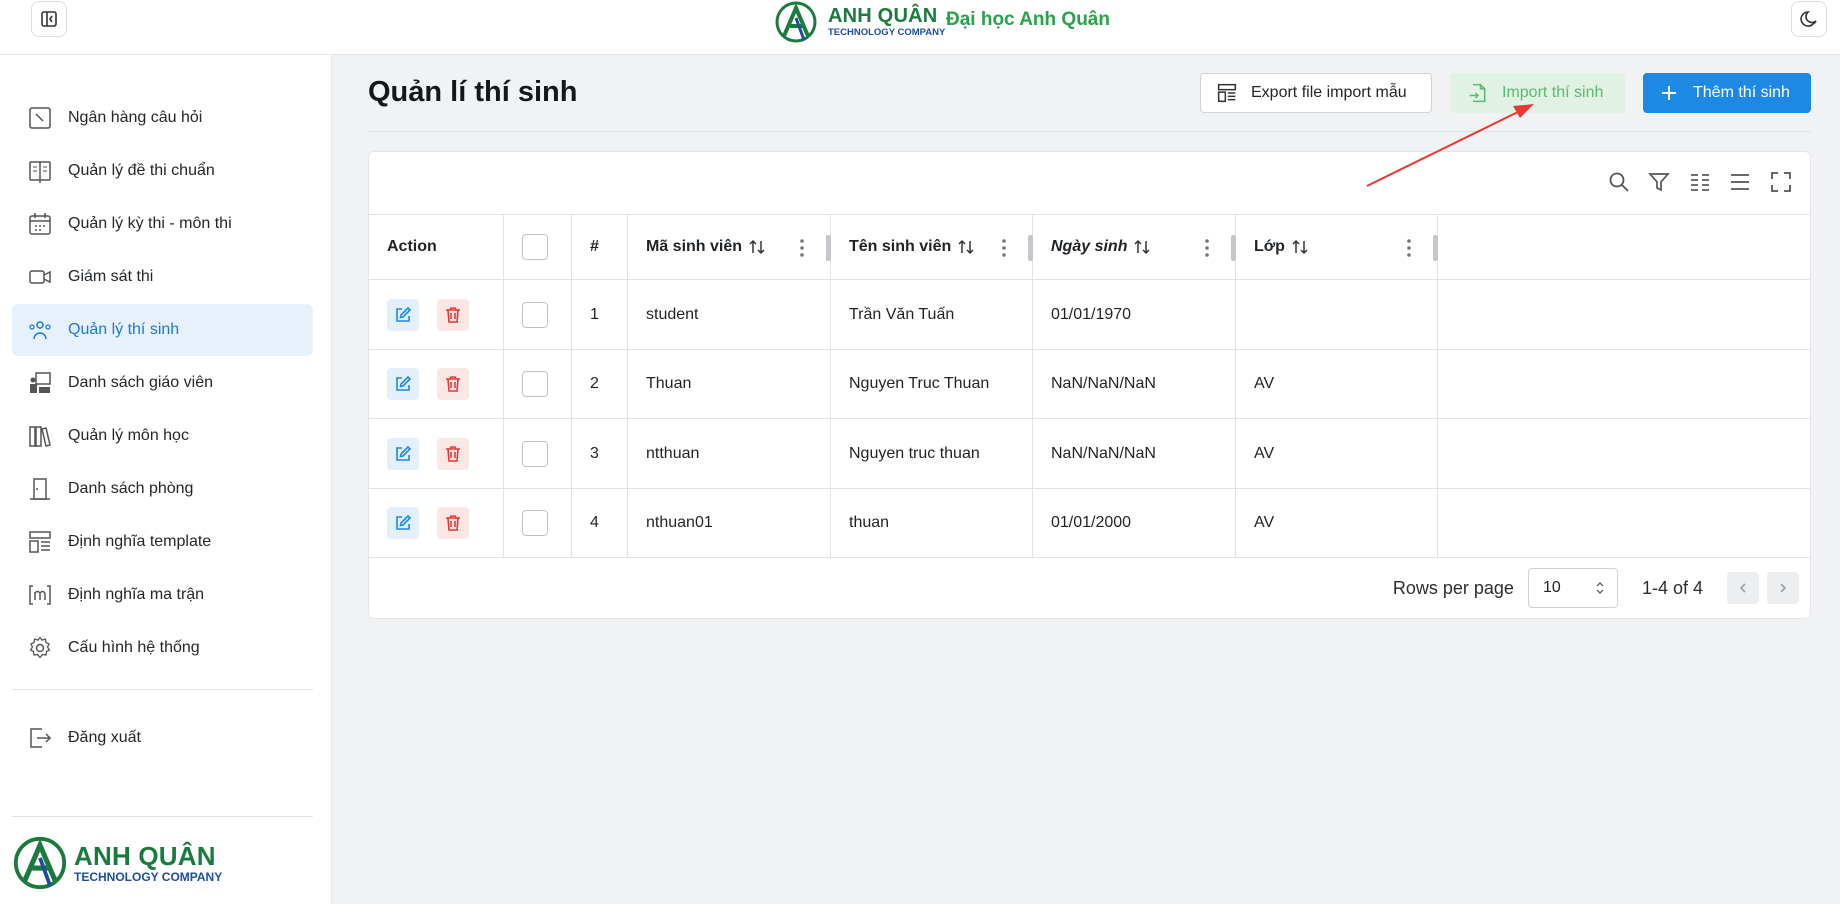 The width and height of the screenshot is (1840, 904). I want to click on sidebar-item-teachers: Danh sách giáo viên, so click(162, 383).